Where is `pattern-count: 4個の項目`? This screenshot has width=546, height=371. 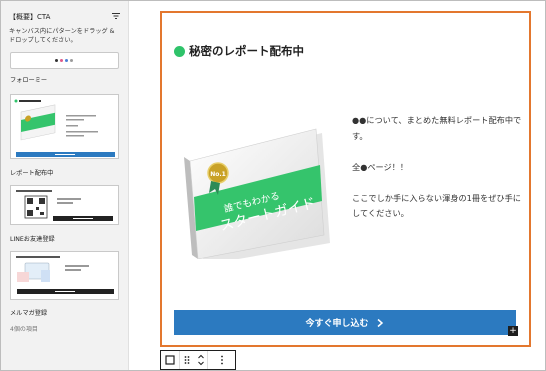 pattern-count: 4個の項目 is located at coordinates (24, 329).